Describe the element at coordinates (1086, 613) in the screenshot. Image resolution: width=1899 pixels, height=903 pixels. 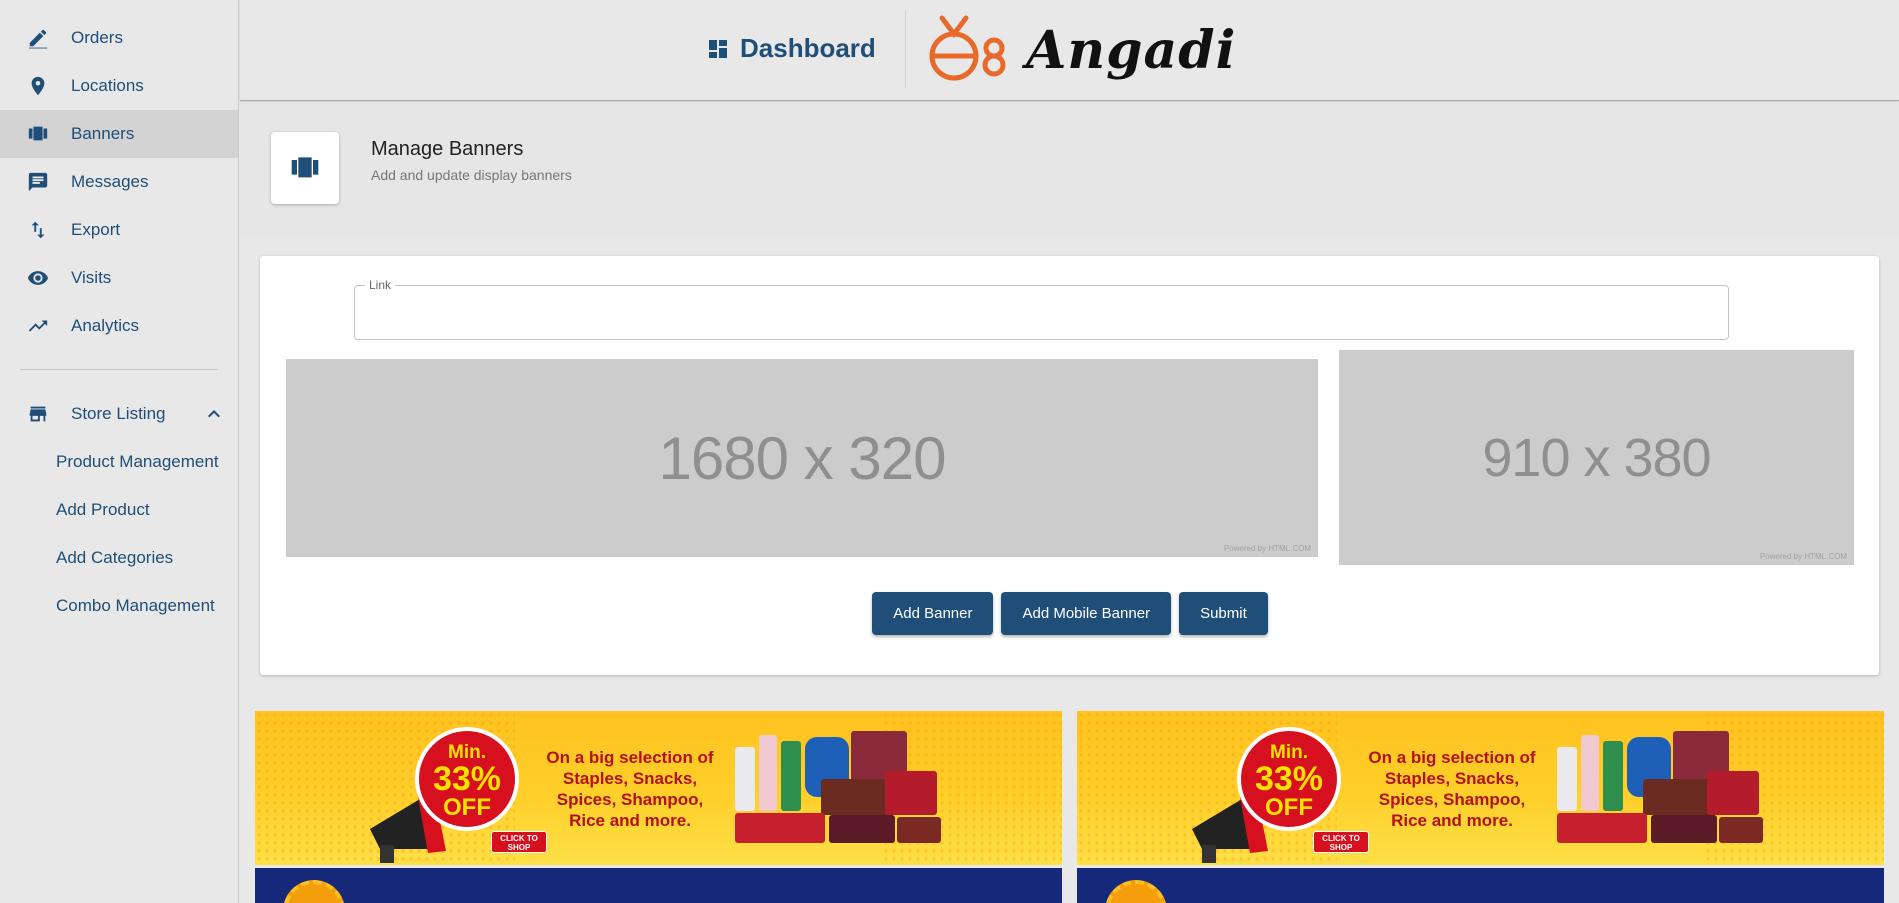
I see `add-mobile-banner-button: Add Mobile Banner` at that location.